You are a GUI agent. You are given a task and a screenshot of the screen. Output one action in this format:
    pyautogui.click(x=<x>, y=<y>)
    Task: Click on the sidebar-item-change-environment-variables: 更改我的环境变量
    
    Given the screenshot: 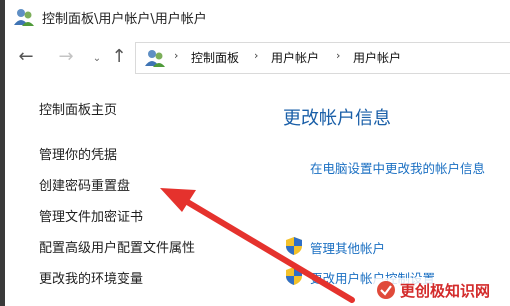 What is the action you would take?
    pyautogui.click(x=91, y=277)
    